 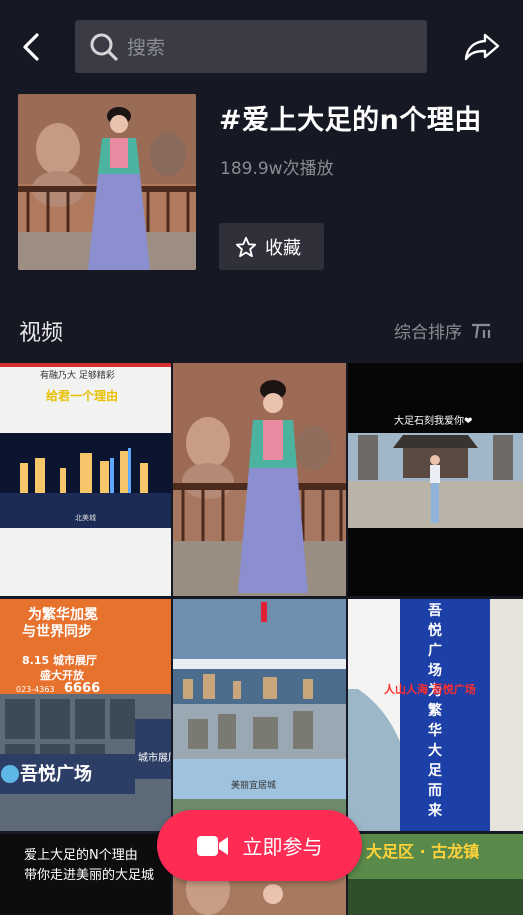 What do you see at coordinates (246, 246) in the screenshot?
I see `star-icon` at bounding box center [246, 246].